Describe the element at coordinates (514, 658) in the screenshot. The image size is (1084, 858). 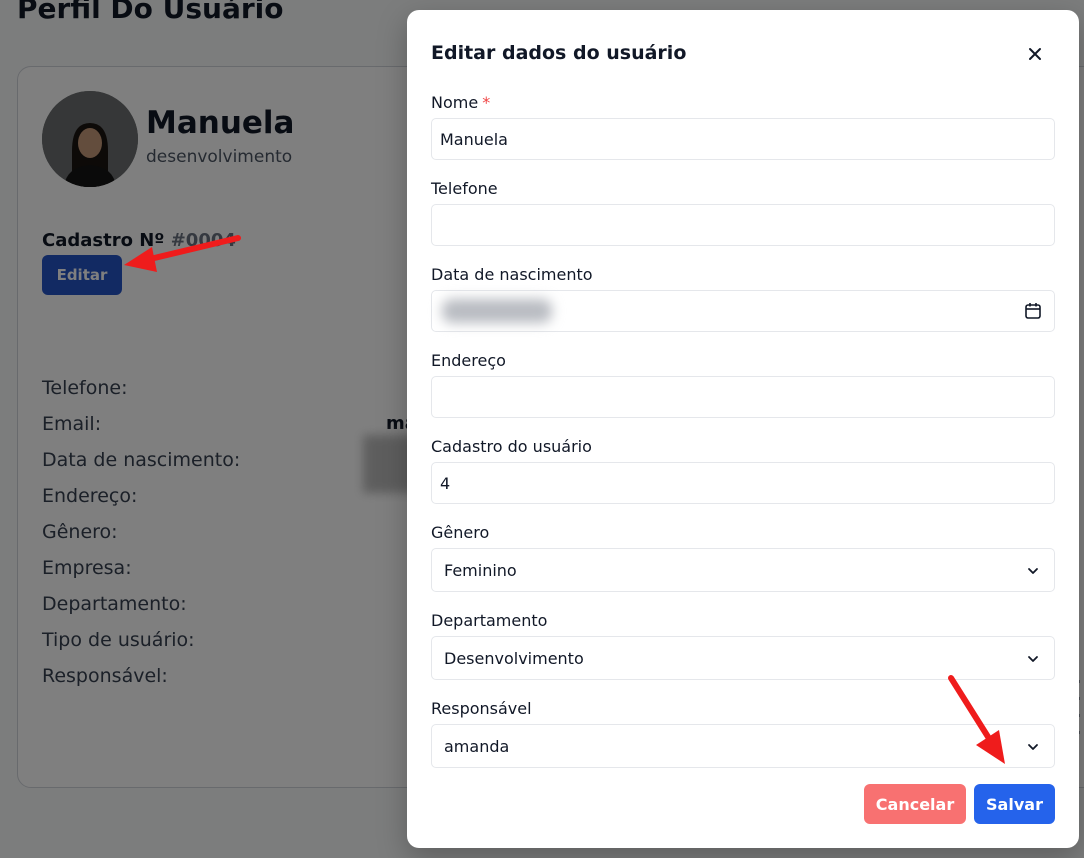
I see `departamento-selected-value: Desenvolvimento` at that location.